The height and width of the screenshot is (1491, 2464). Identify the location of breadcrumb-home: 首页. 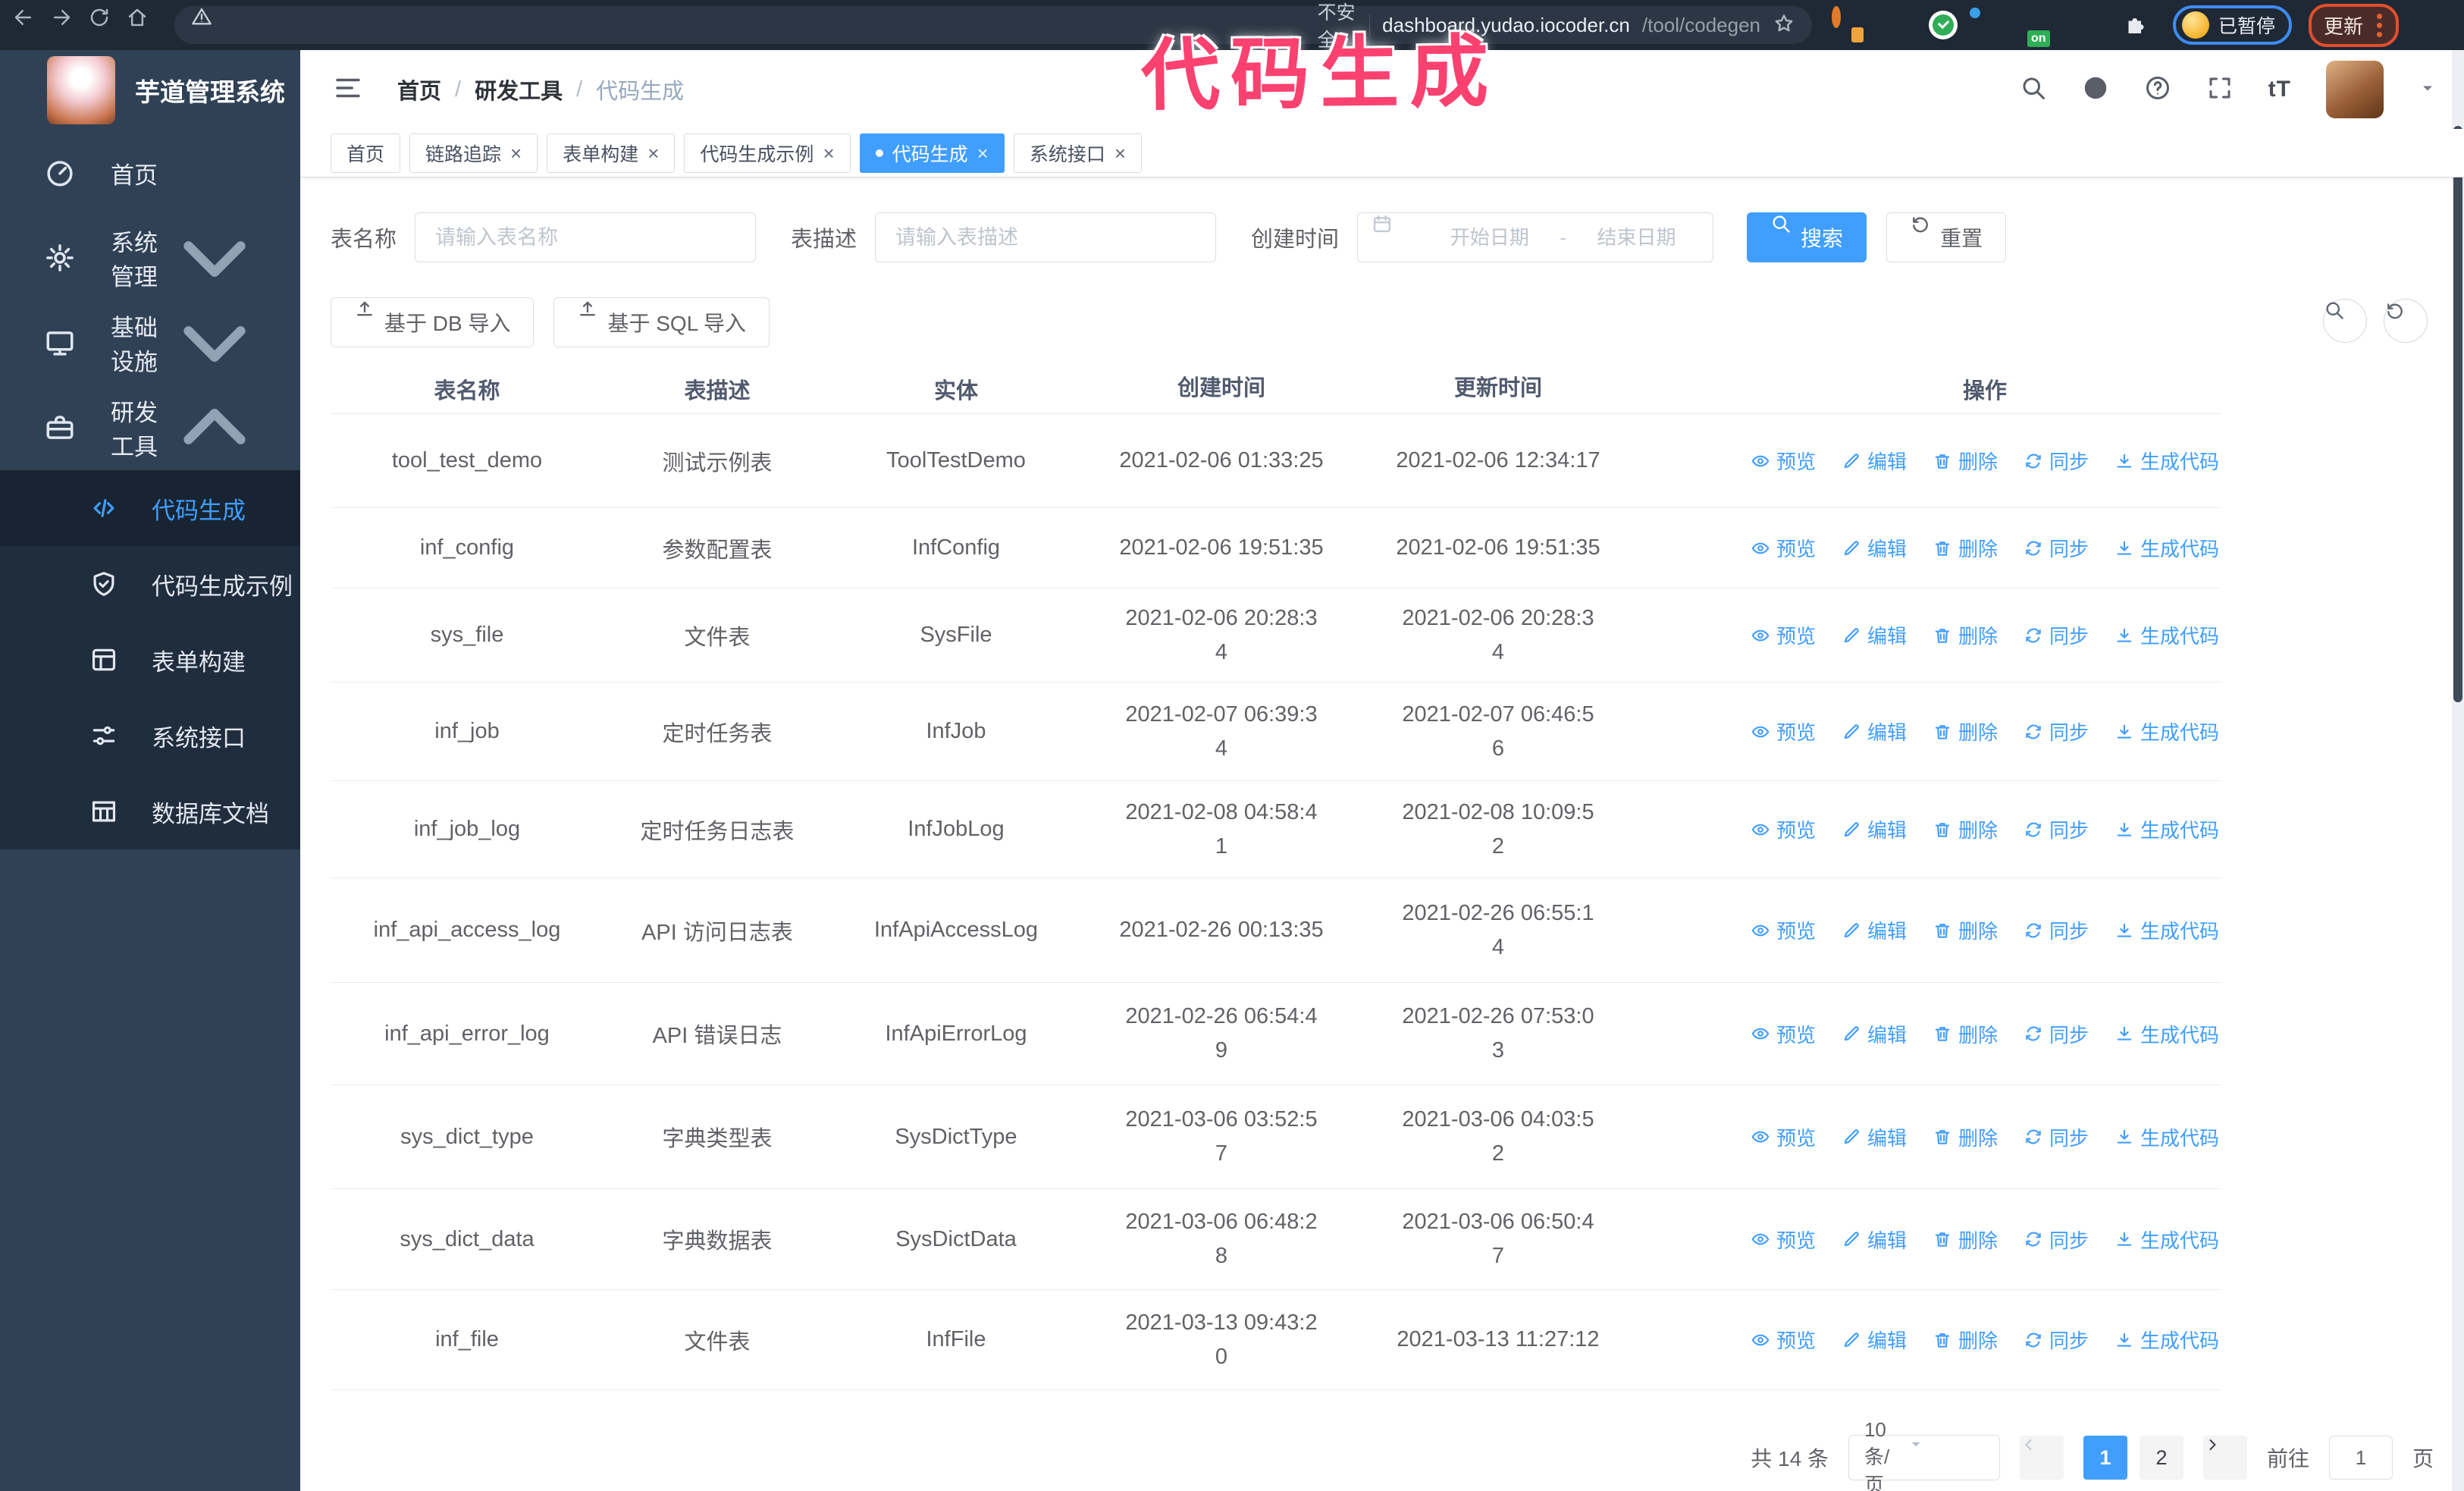
(419, 89).